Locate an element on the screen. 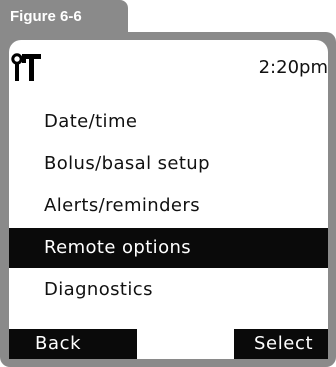 This screenshot has height=367, width=336. menu-item-diagnostics: Diagnostics is located at coordinates (168, 290).